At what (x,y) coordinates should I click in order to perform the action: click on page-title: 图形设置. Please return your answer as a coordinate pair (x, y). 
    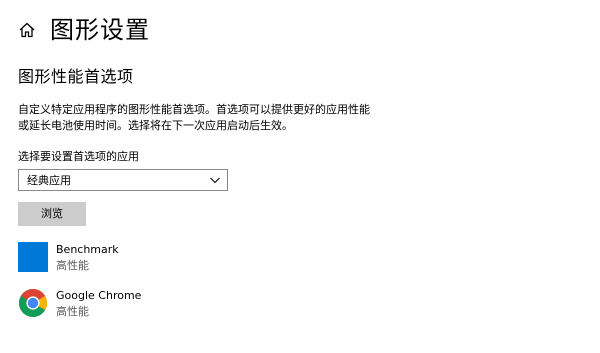
    Looking at the image, I should click on (100, 30).